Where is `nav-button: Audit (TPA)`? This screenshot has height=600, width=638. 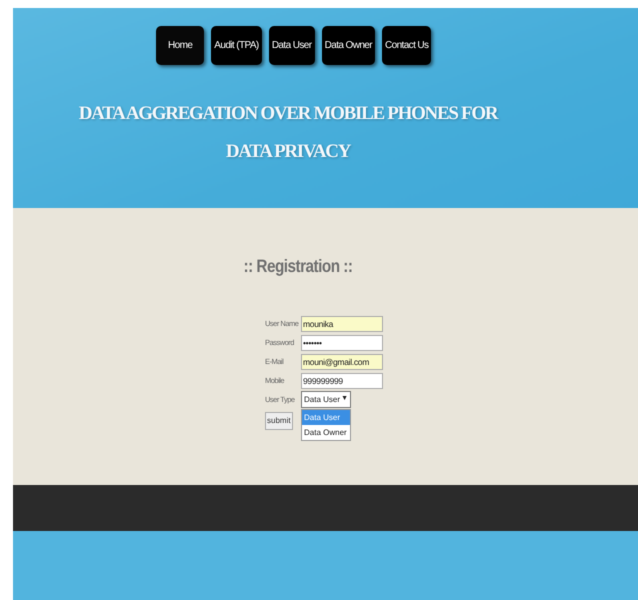 nav-button: Audit (TPA) is located at coordinates (236, 45).